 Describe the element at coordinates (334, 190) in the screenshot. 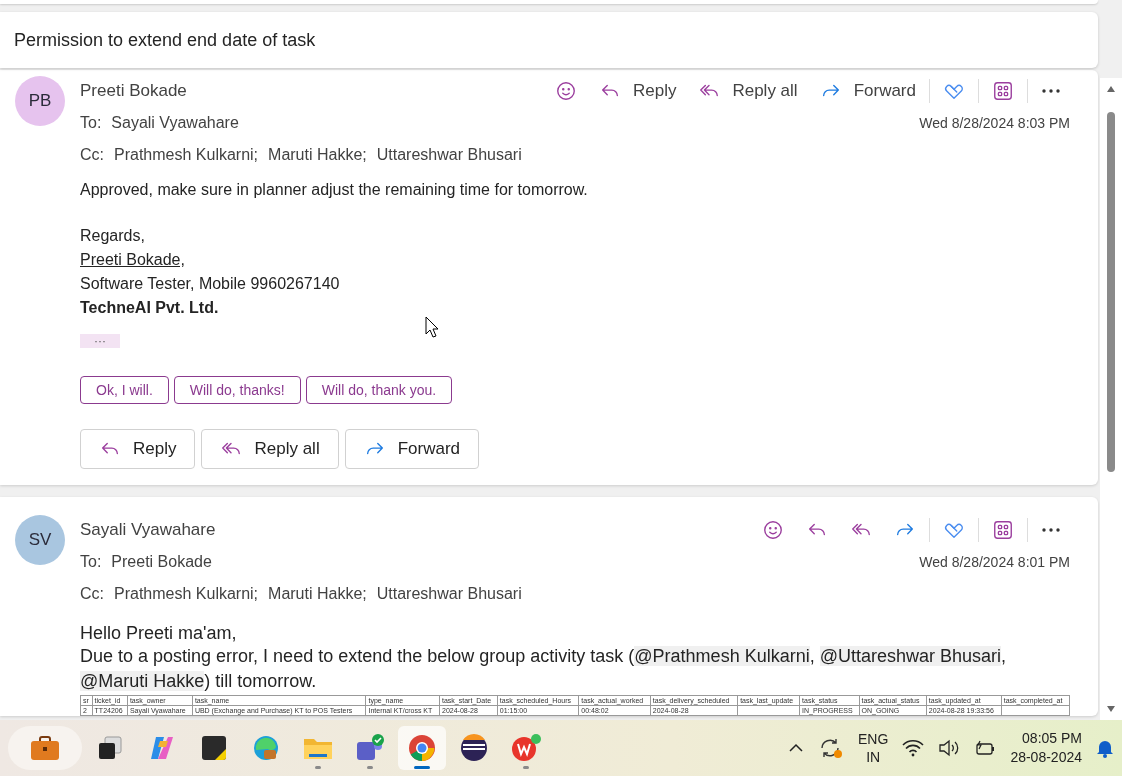

I see `body-text: Approved, make sure in planner adjust the remaining time for tomorrow.` at that location.